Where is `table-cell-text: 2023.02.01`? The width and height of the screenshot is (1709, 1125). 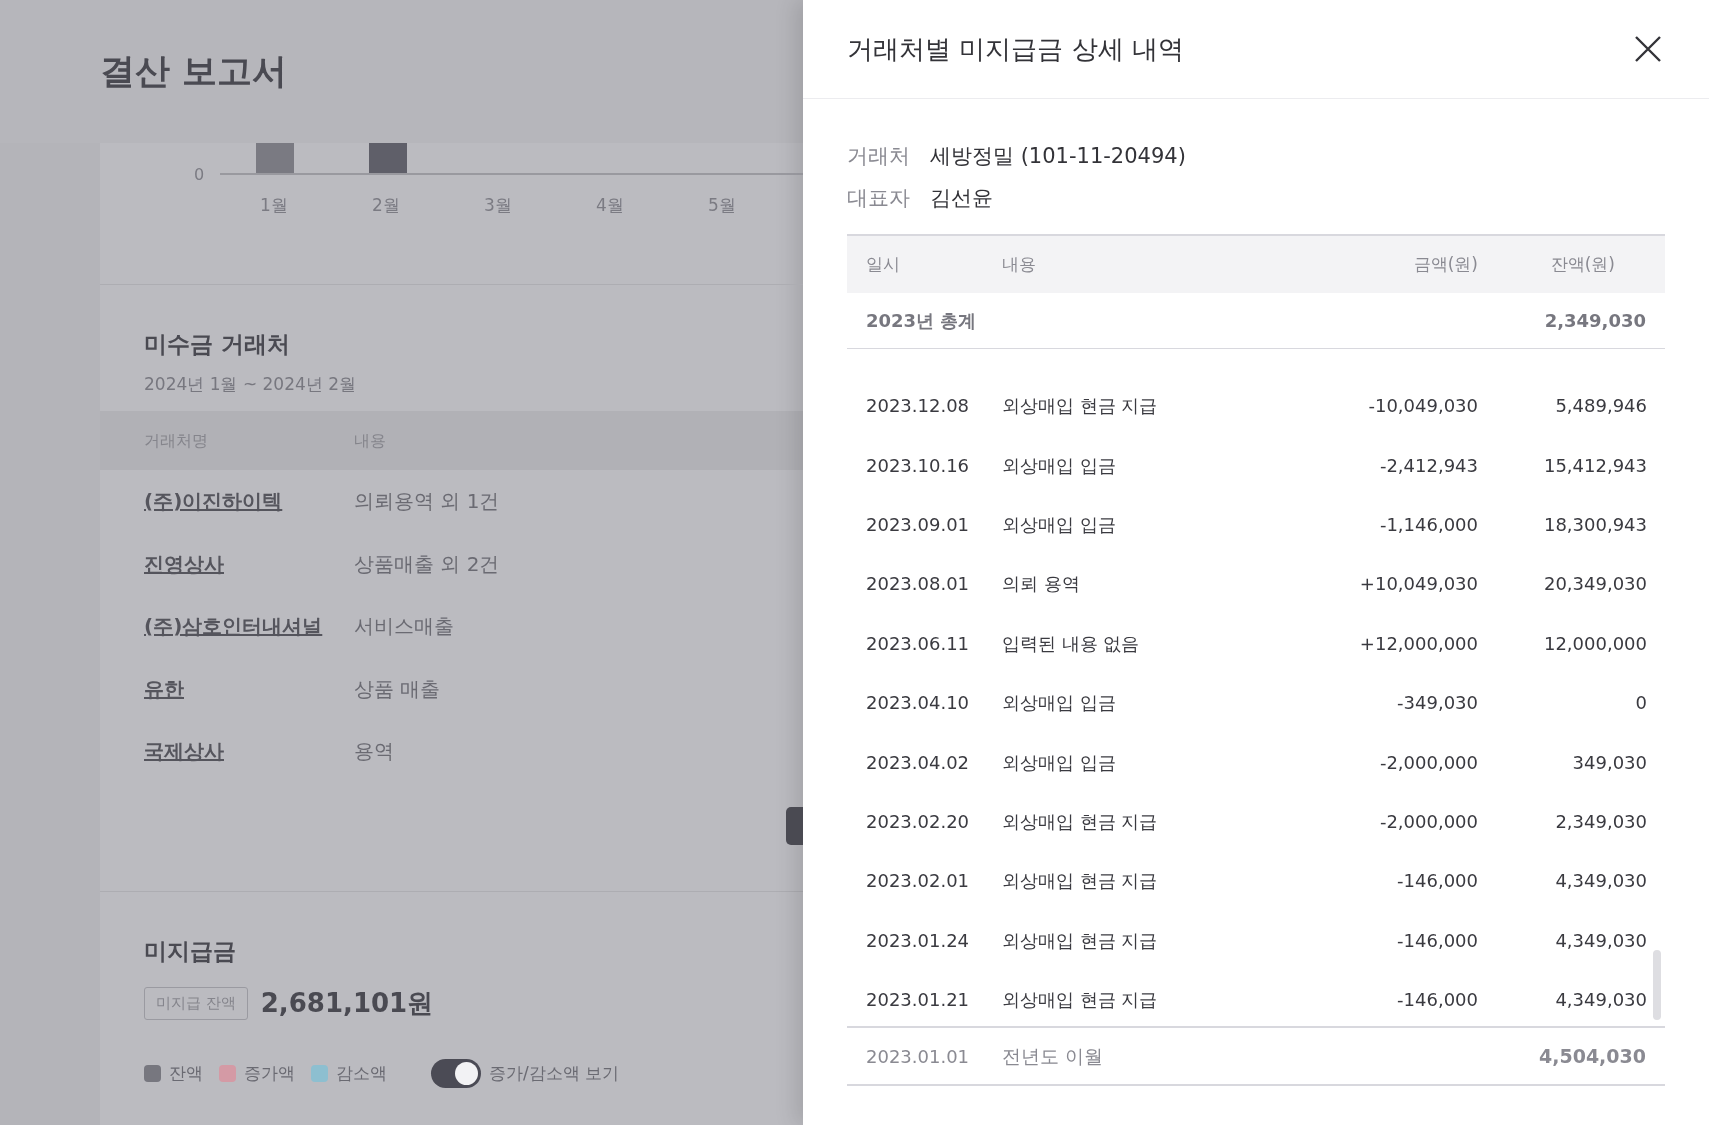 table-cell-text: 2023.02.01 is located at coordinates (918, 881).